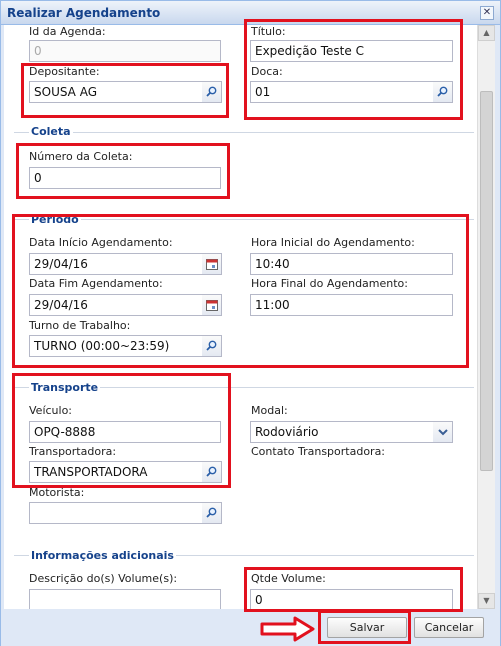 Image resolution: width=501 pixels, height=646 pixels. I want to click on veiculo-label: Veículo:, so click(51, 410).